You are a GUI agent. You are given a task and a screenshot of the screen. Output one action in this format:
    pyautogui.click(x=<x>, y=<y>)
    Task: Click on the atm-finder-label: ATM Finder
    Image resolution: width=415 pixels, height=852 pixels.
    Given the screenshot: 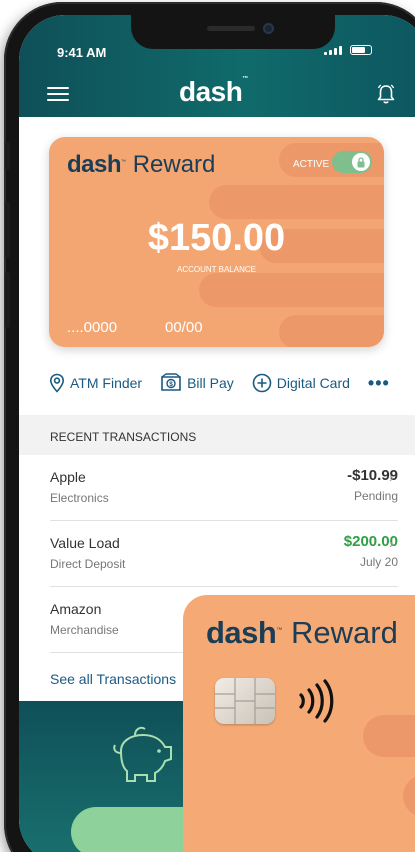 What is the action you would take?
    pyautogui.click(x=106, y=383)
    